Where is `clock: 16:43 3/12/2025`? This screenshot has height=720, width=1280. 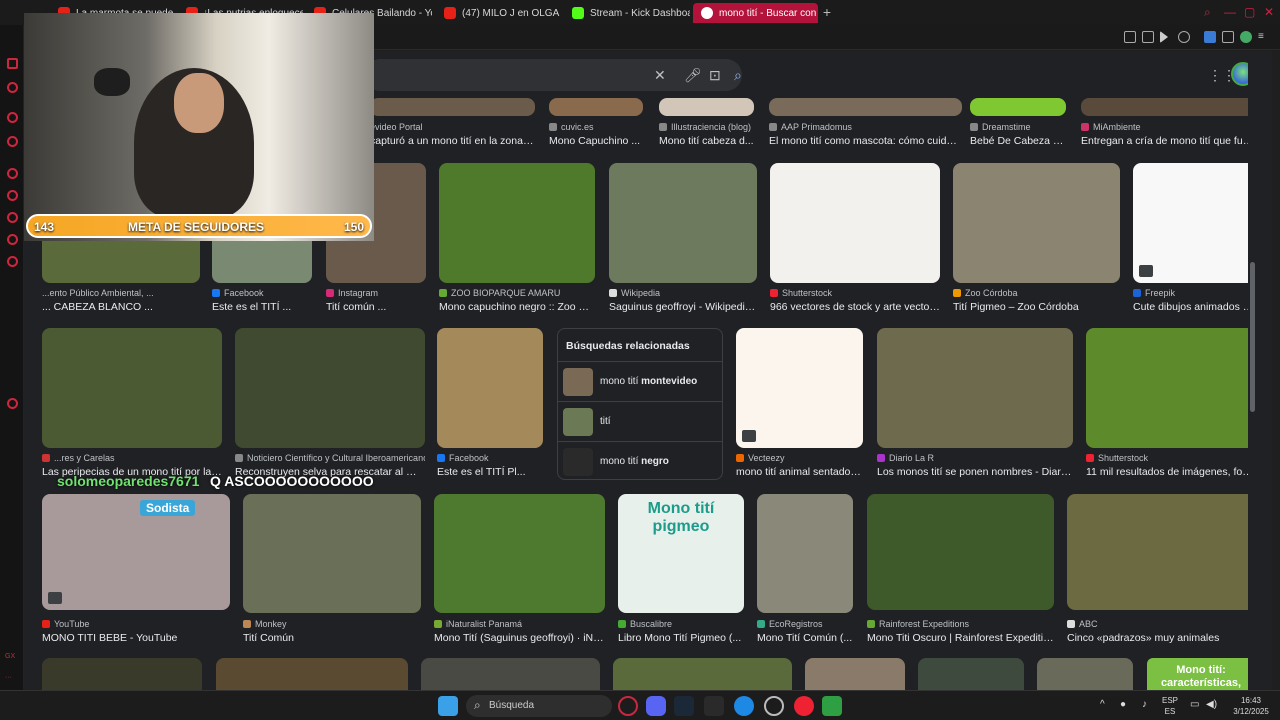
clock: 16:43 3/12/2025 is located at coordinates (1251, 706).